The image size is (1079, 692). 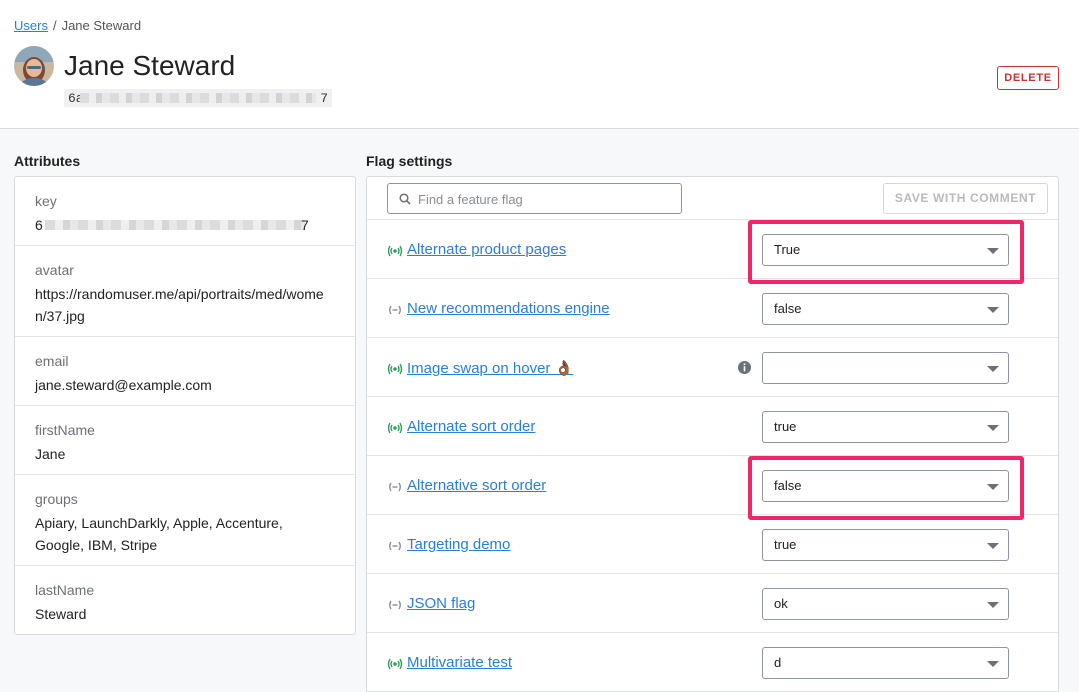 I want to click on search-icon, so click(x=405, y=199).